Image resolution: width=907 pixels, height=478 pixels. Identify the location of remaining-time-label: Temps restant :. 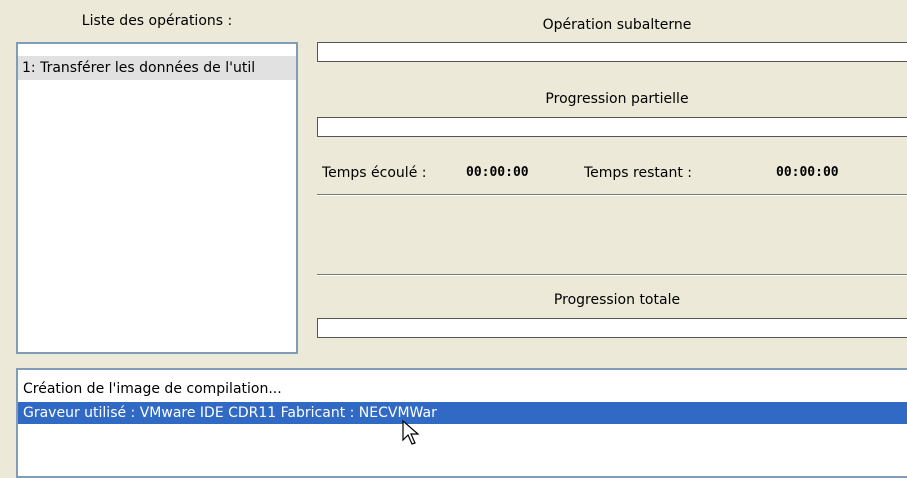
(638, 173).